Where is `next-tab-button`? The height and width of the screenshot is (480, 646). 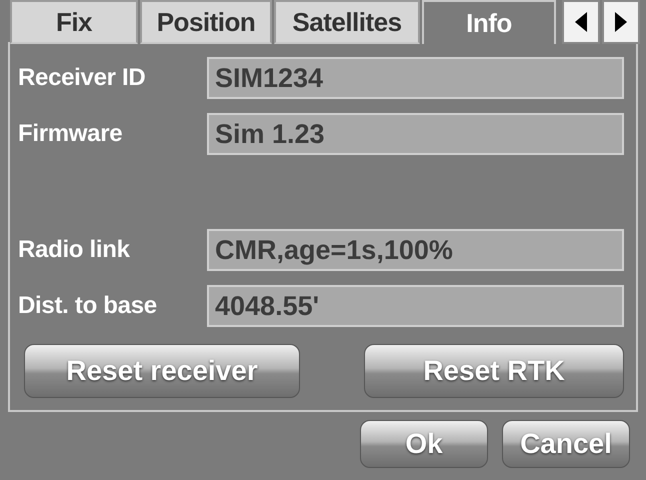
next-tab-button is located at coordinates (621, 22).